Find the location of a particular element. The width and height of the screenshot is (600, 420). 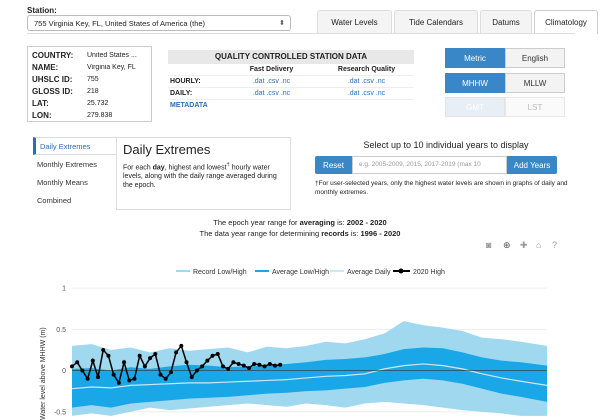

meta-key: LAT: is located at coordinates (40, 103).